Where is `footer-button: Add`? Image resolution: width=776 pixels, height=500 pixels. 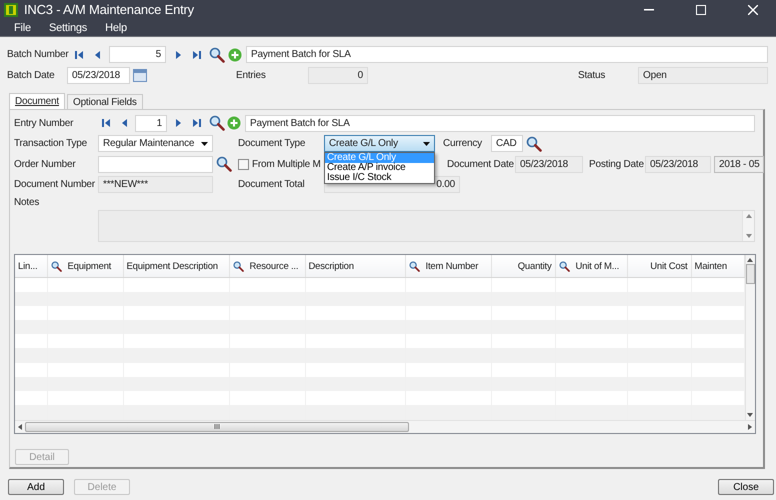
footer-button: Add is located at coordinates (36, 487).